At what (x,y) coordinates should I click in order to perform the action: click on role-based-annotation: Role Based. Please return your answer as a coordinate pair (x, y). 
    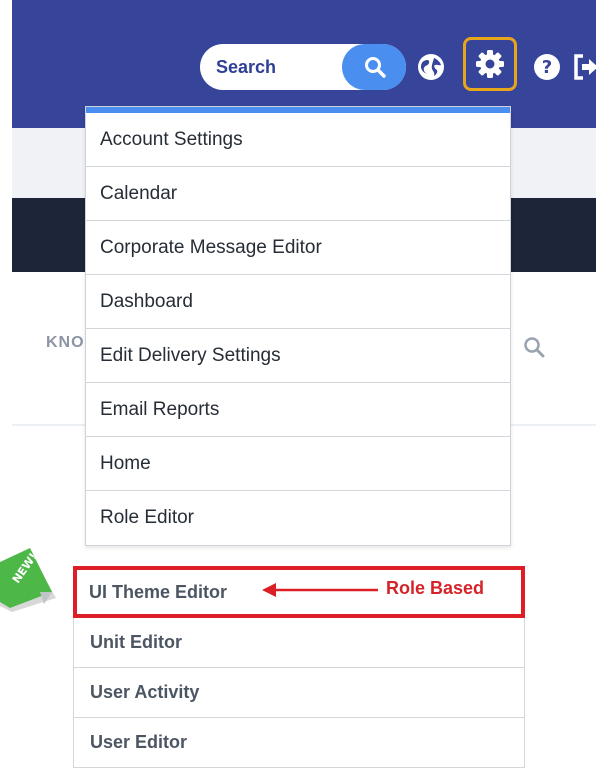
    Looking at the image, I should click on (435, 588).